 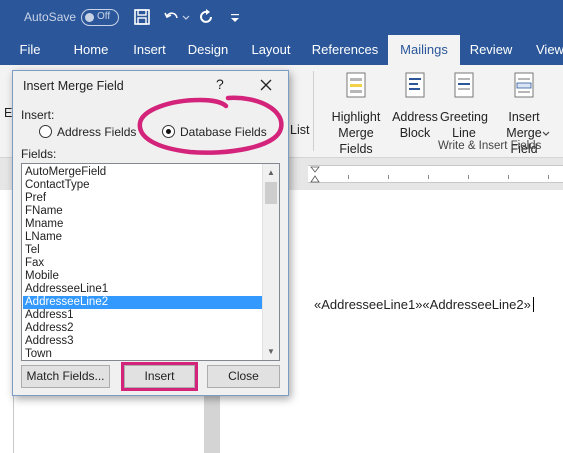 What do you see at coordinates (271, 193) in the screenshot?
I see `scroll-thumb` at bounding box center [271, 193].